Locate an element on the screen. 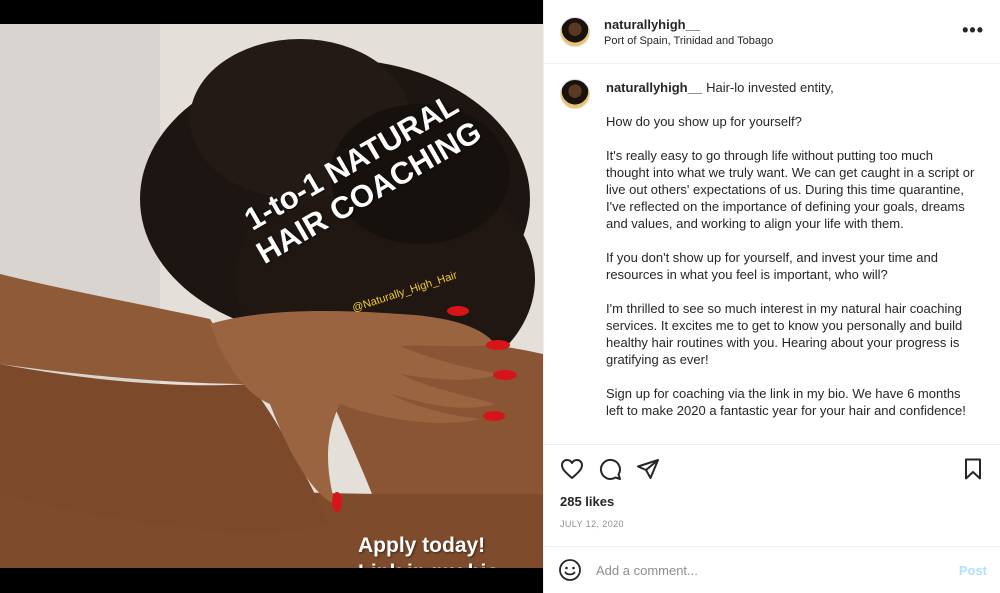 The image size is (1000, 593). post-comment-button: Post is located at coordinates (973, 570).